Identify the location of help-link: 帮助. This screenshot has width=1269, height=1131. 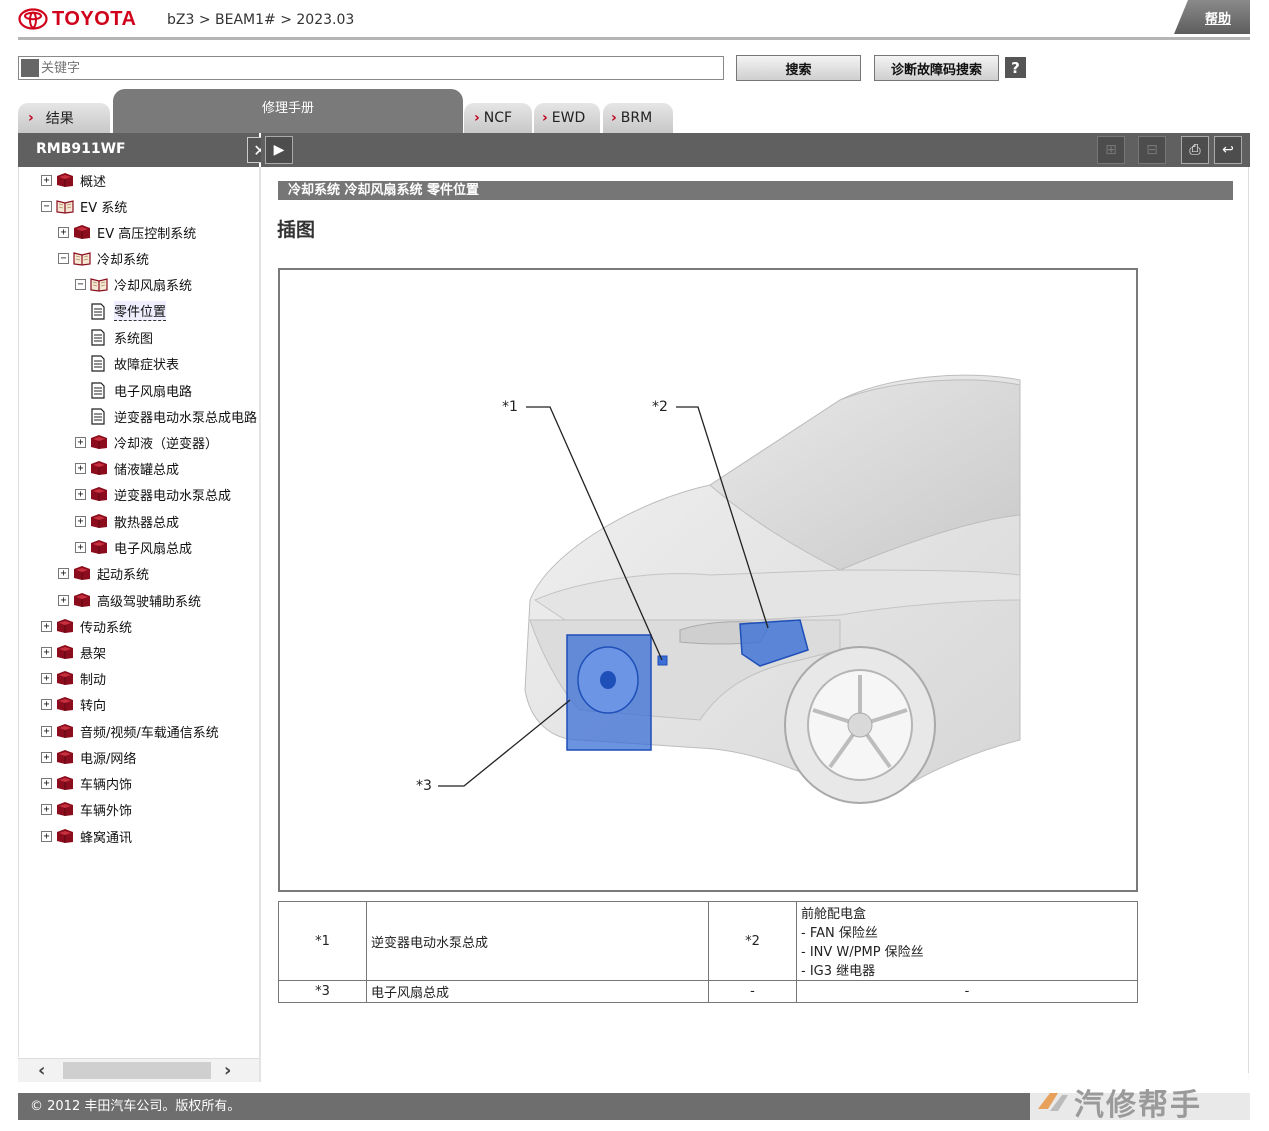
(1212, 17).